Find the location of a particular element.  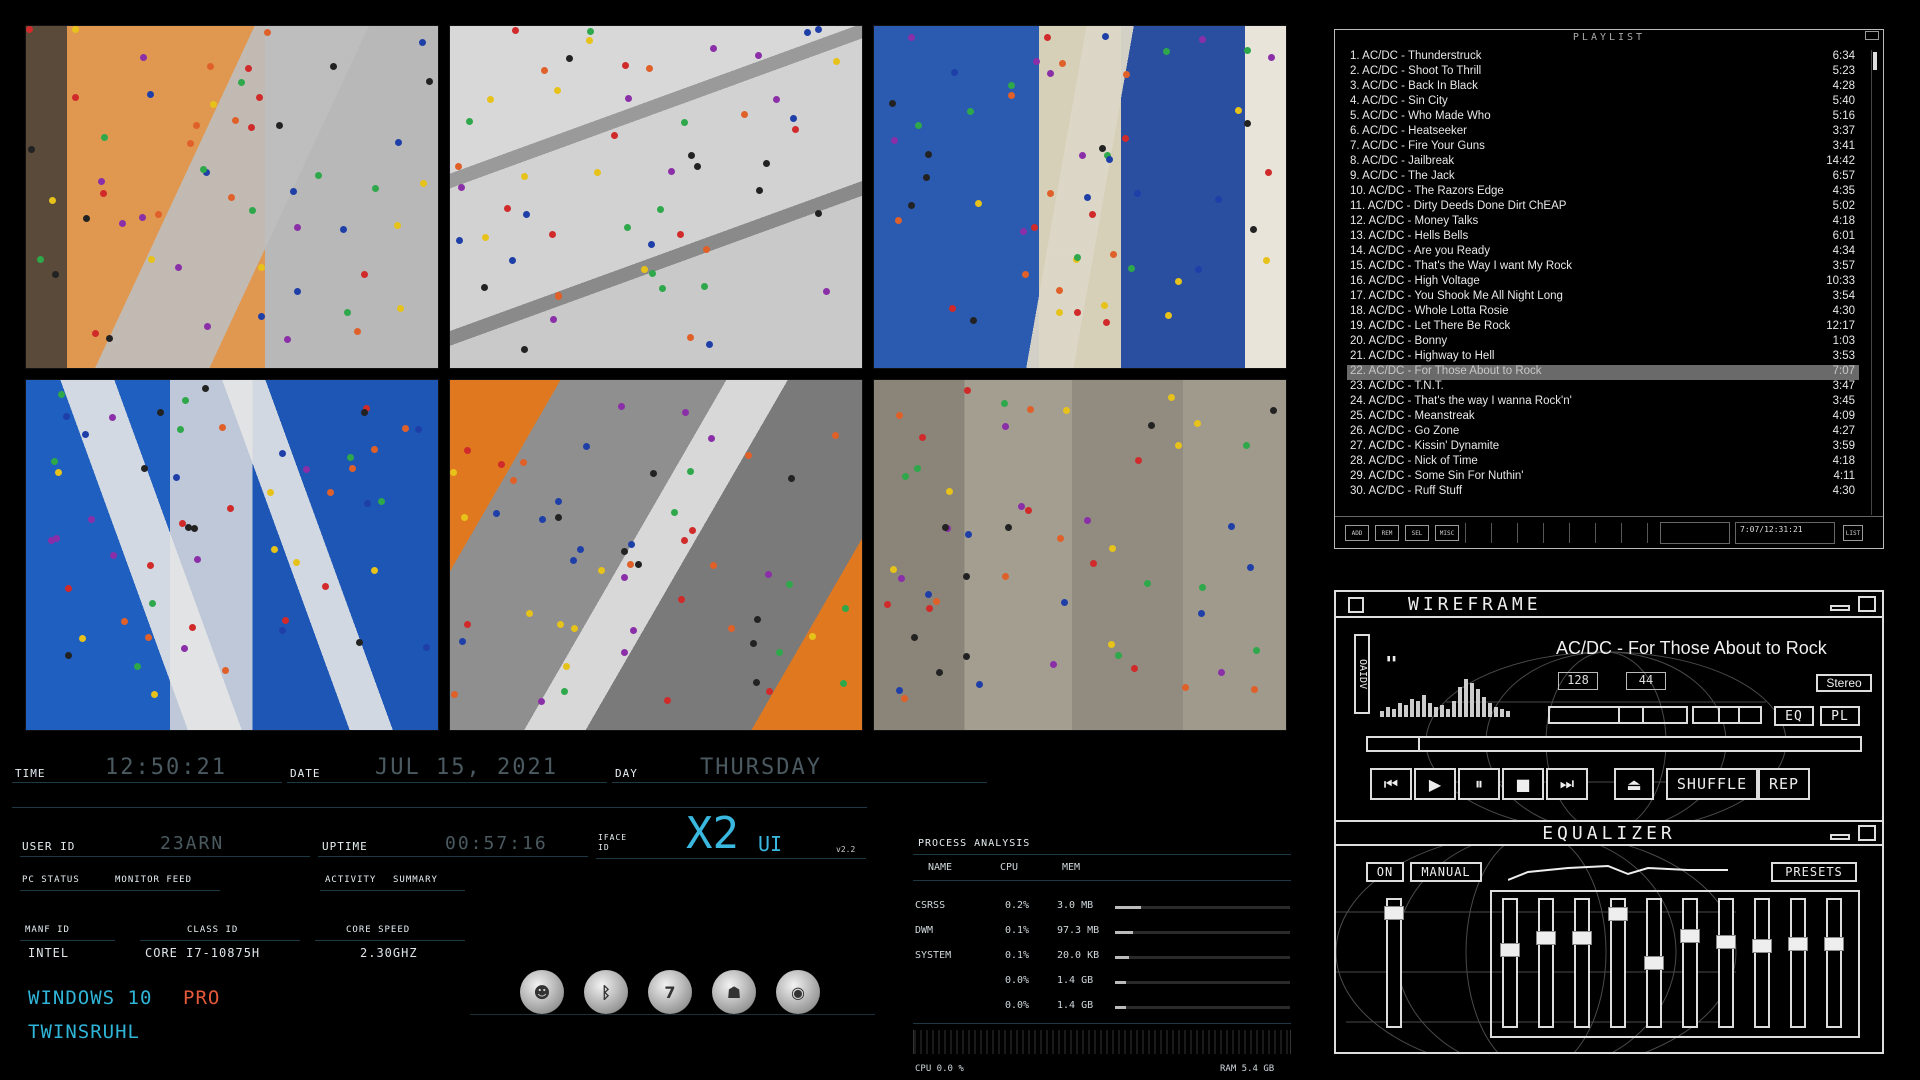

playlist-item: 30. AC/DC - Ruff Stuff 4:30 is located at coordinates (1603, 492).